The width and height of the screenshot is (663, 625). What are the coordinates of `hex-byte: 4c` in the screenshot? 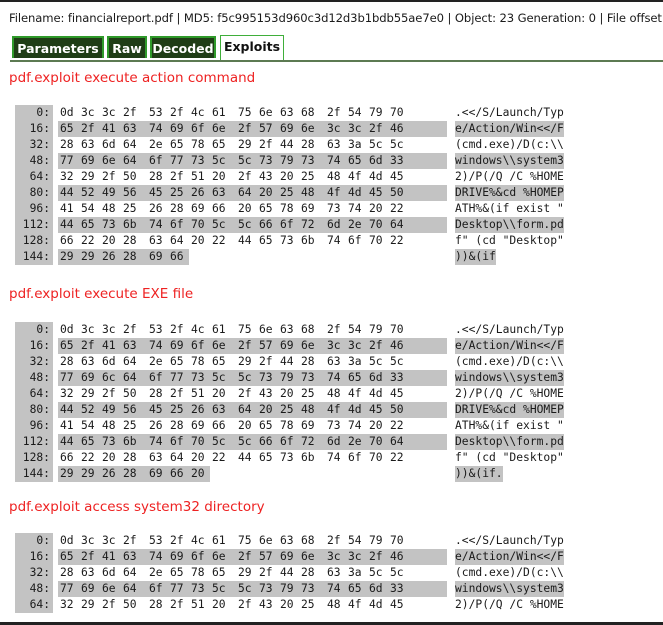 It's located at (198, 329).